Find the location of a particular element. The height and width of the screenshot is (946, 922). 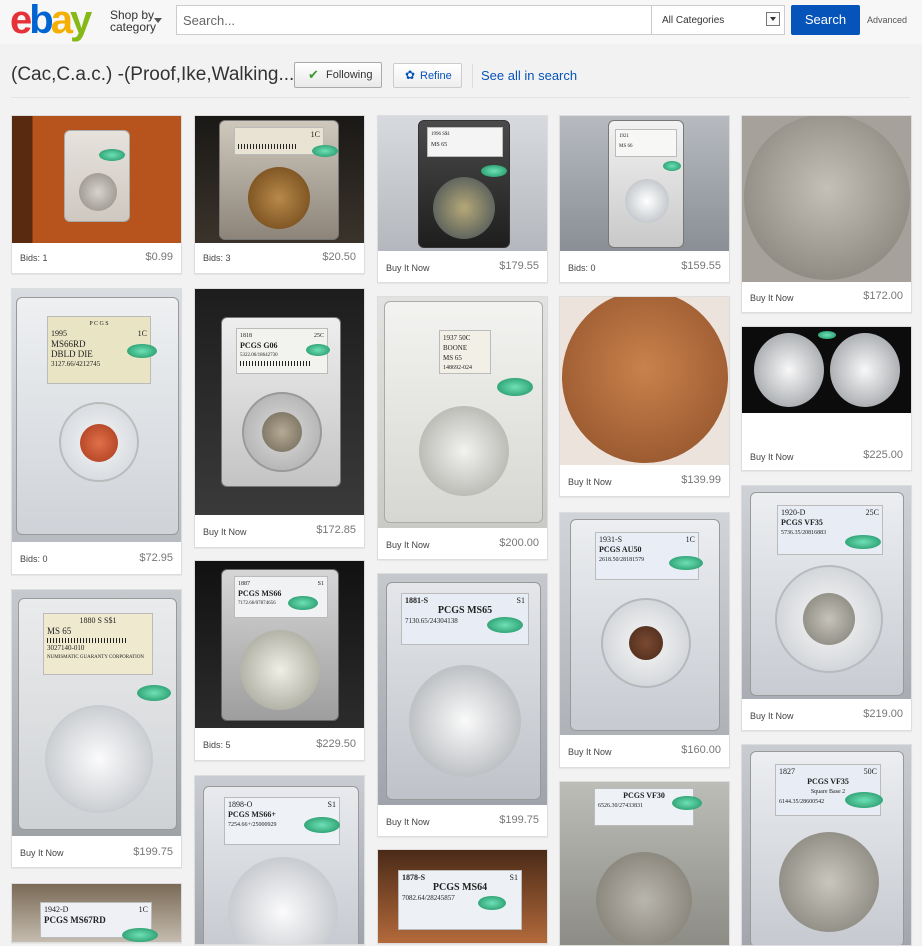

listing-image: 1942-D 1C PCGS MS67RD is located at coordinates (96, 913).